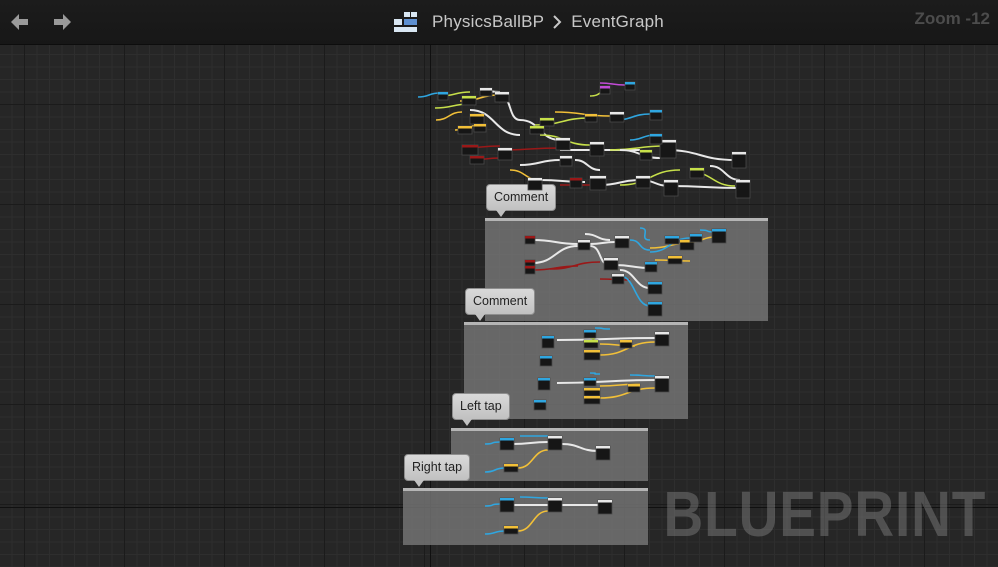 This screenshot has width=998, height=567. I want to click on breadcrumb-graph-name: EventGraph, so click(617, 22).